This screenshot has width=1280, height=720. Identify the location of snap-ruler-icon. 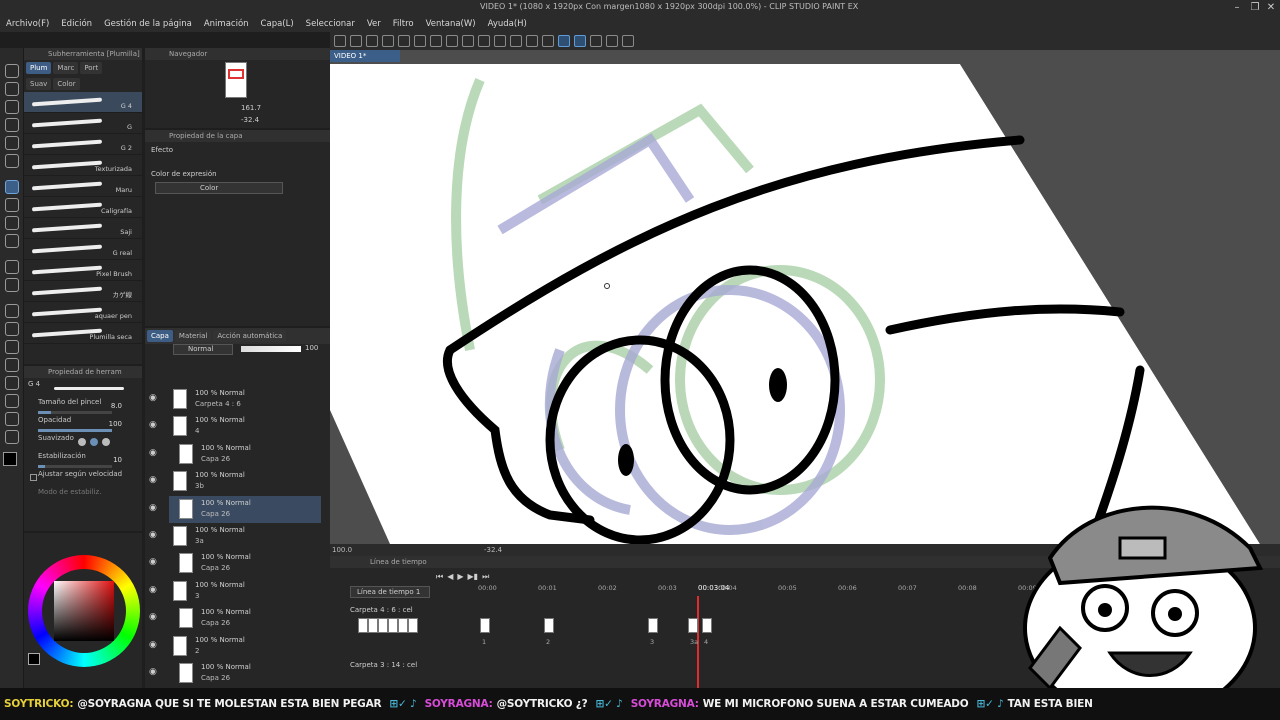
(564, 41).